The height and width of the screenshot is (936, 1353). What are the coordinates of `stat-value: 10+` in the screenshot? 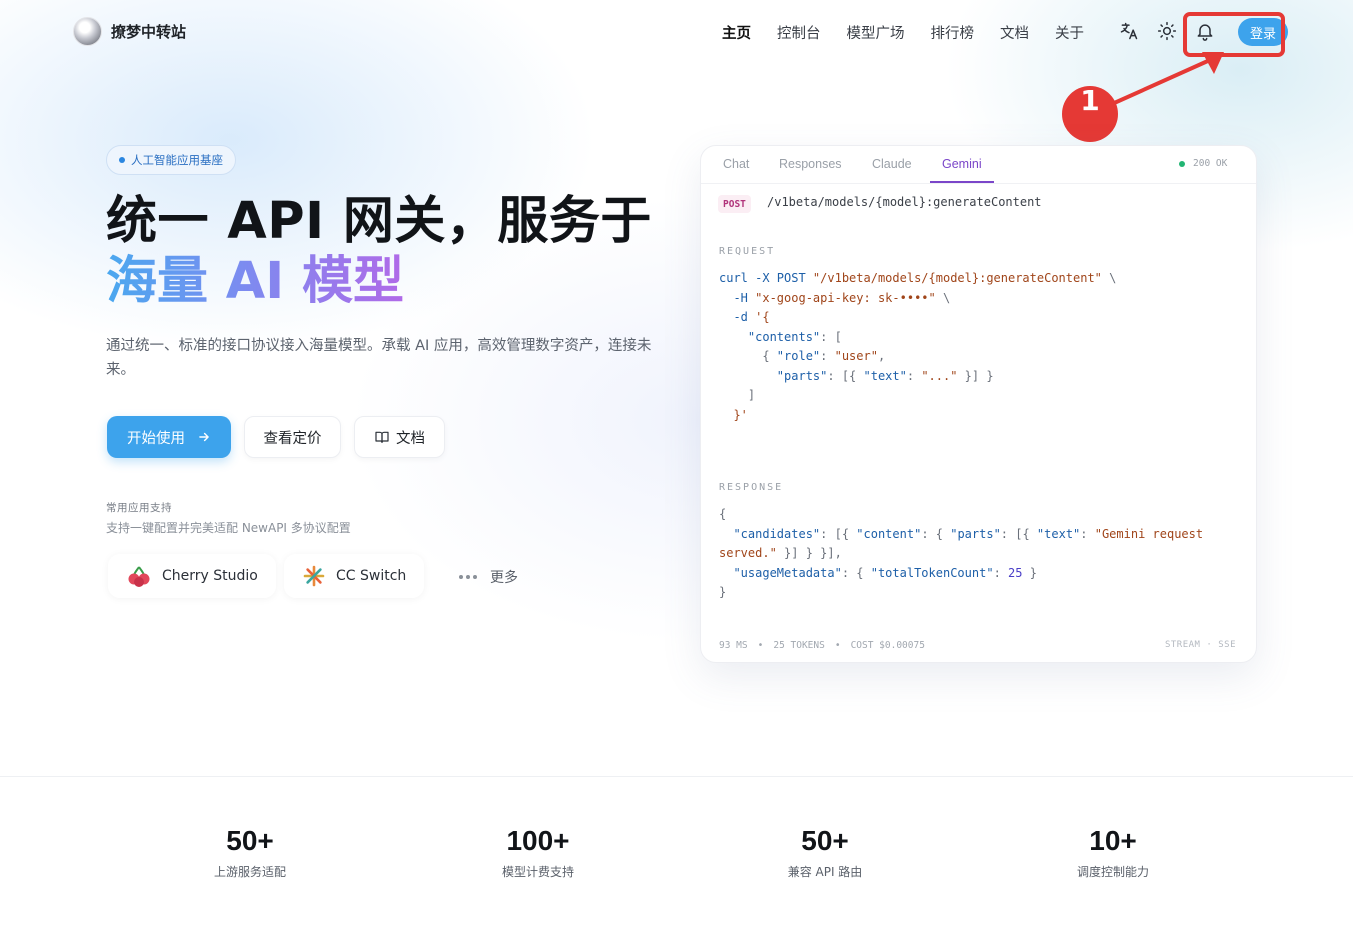 It's located at (1113, 840).